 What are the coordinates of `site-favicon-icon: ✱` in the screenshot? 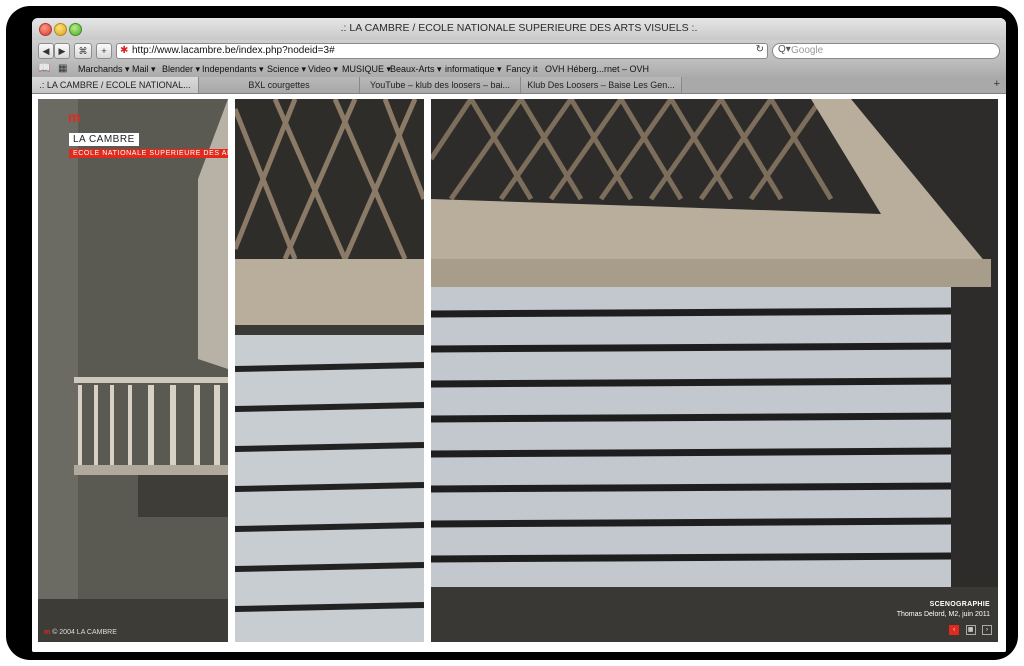 It's located at (124, 50).